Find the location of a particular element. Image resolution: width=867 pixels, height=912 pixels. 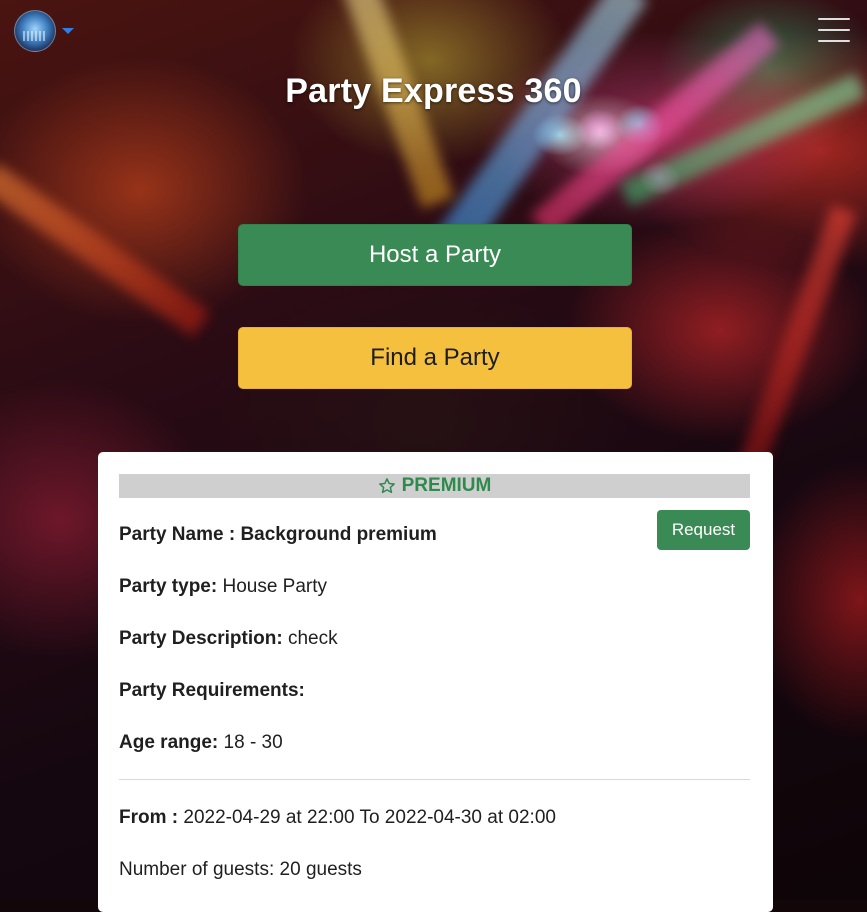

party-description-value: check is located at coordinates (312, 638).